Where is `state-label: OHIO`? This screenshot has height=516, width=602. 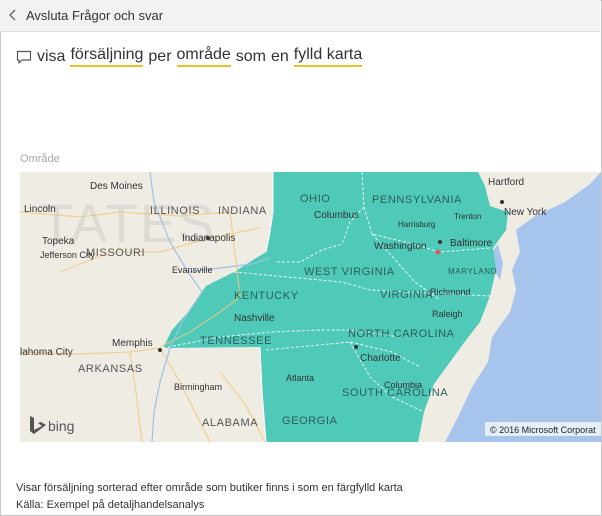
state-label: OHIO is located at coordinates (315, 199).